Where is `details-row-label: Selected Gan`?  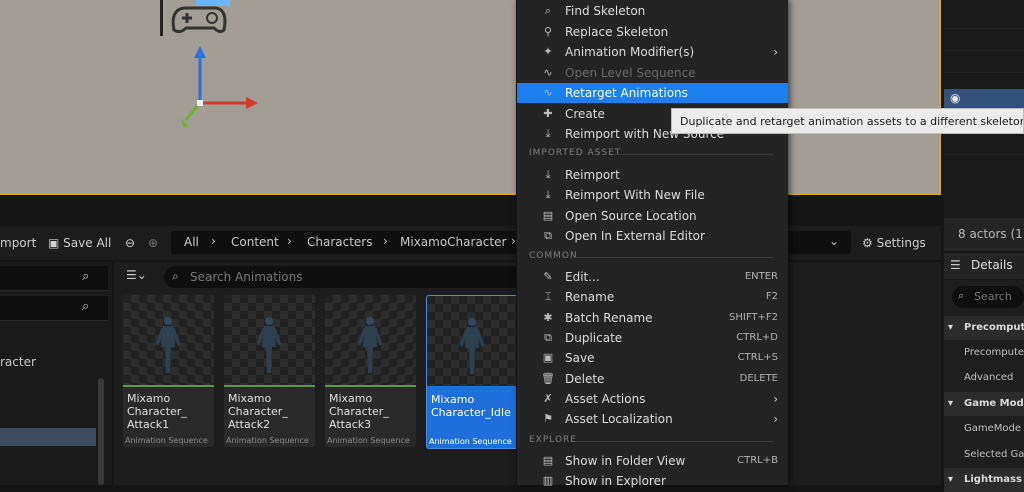
details-row-label: Selected Gan is located at coordinates (994, 454).